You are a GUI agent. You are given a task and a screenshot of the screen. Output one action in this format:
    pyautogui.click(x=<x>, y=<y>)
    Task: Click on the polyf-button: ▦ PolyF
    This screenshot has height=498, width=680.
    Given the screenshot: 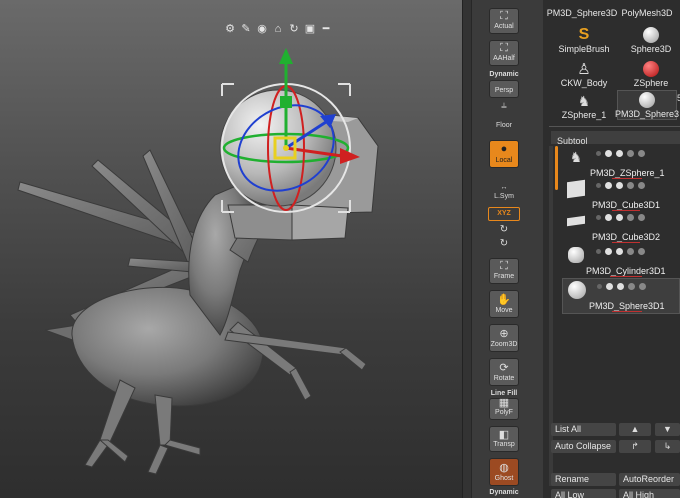 What is the action you would take?
    pyautogui.click(x=504, y=408)
    